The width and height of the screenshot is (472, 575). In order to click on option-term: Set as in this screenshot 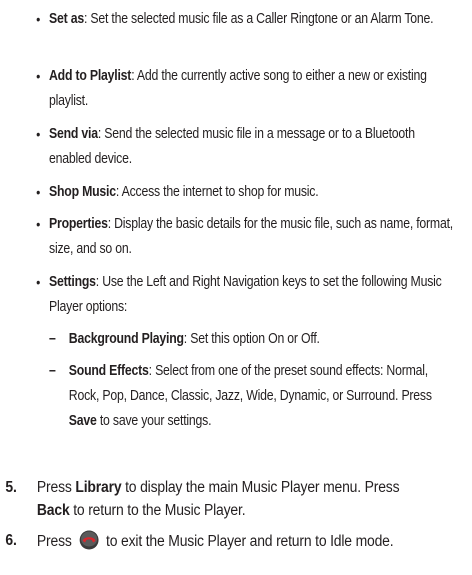, I will do `click(66, 19)`.